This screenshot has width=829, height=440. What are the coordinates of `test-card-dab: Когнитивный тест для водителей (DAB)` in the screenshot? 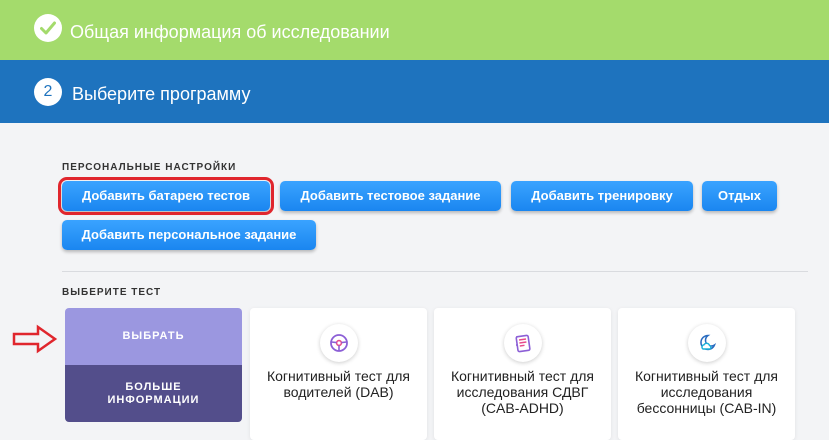 It's located at (338, 374).